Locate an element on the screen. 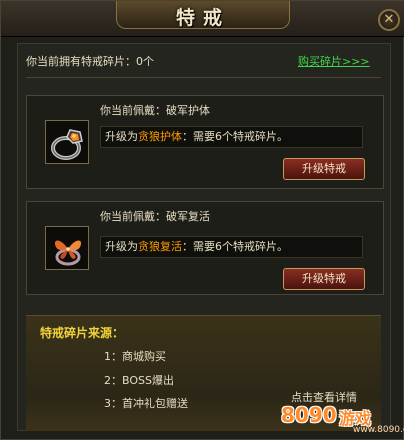 The image size is (404, 440). upgrade-target-name: 贪狼复活 is located at coordinates (160, 246).